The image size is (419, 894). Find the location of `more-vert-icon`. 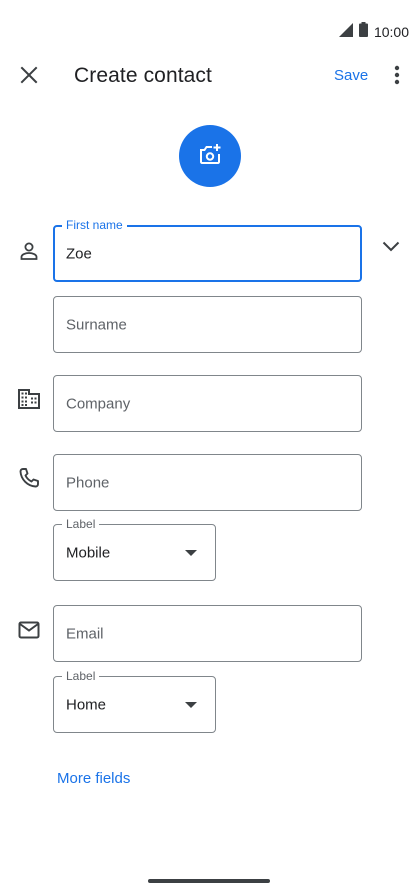

more-vert-icon is located at coordinates (397, 77).